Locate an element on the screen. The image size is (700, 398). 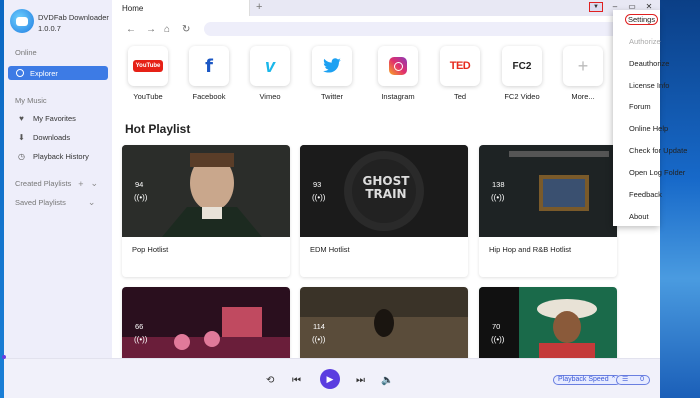
download-icon: ⬇ is located at coordinates (21, 137).